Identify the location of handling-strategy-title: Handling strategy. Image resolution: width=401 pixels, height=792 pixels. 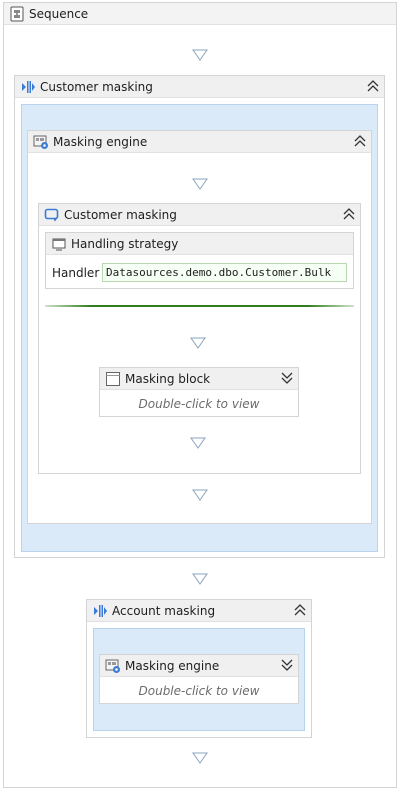
(125, 243).